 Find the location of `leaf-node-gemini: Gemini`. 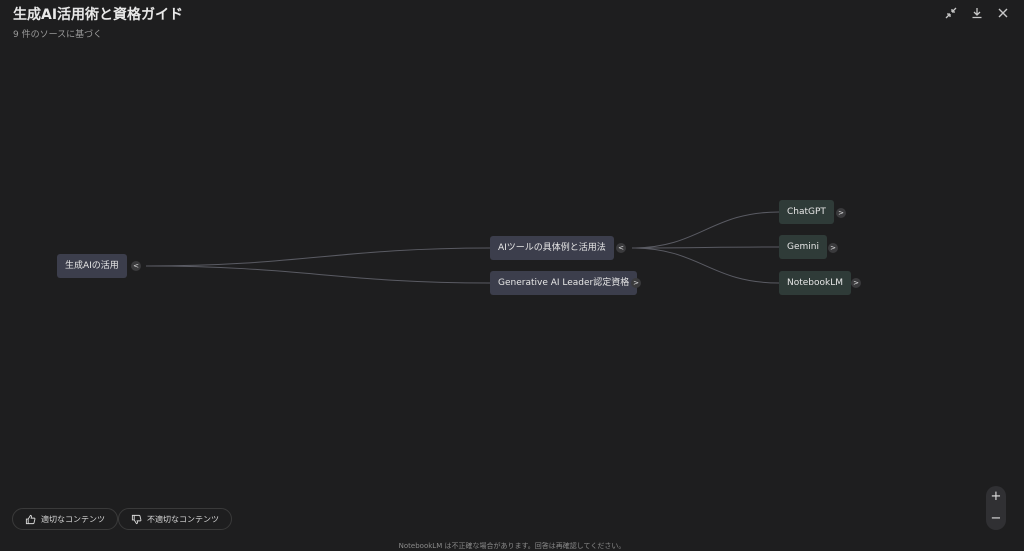

leaf-node-gemini: Gemini is located at coordinates (803, 247).